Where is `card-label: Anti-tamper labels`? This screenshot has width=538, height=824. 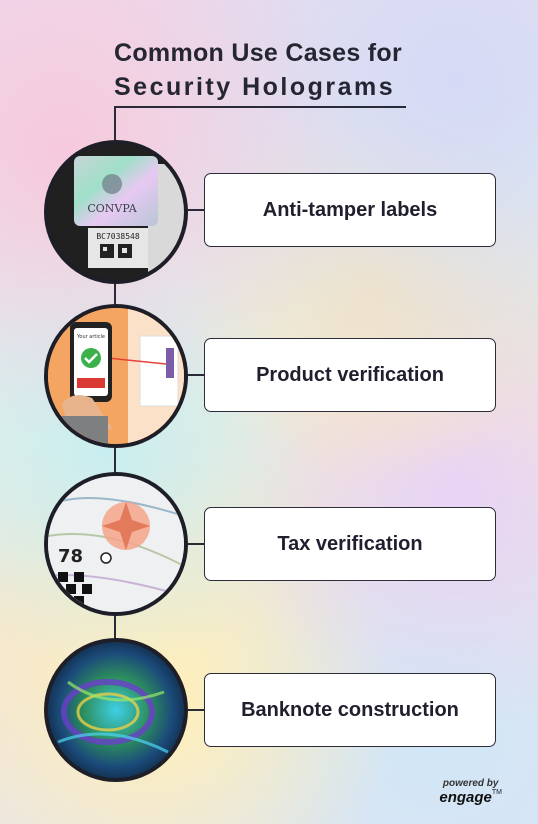 card-label: Anti-tamper labels is located at coordinates (350, 209).